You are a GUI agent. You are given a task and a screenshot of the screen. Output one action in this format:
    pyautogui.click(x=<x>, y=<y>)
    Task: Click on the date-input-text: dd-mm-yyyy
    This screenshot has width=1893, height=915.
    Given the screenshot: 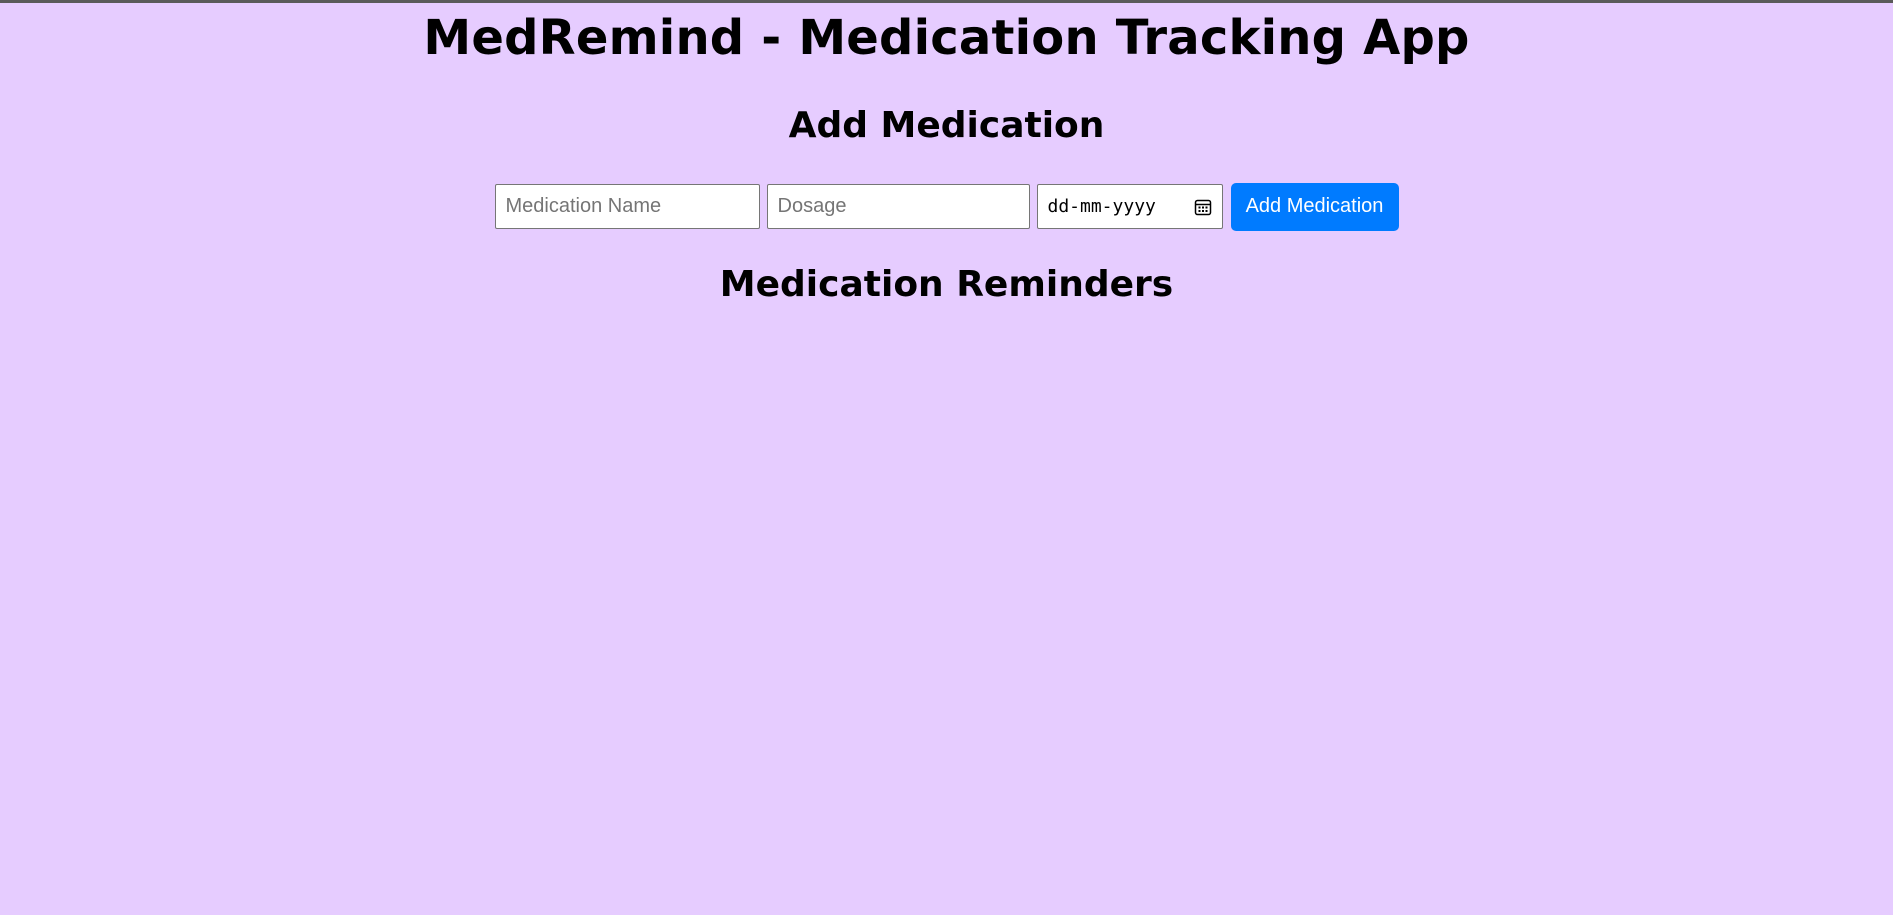 What is the action you would take?
    pyautogui.click(x=1101, y=206)
    